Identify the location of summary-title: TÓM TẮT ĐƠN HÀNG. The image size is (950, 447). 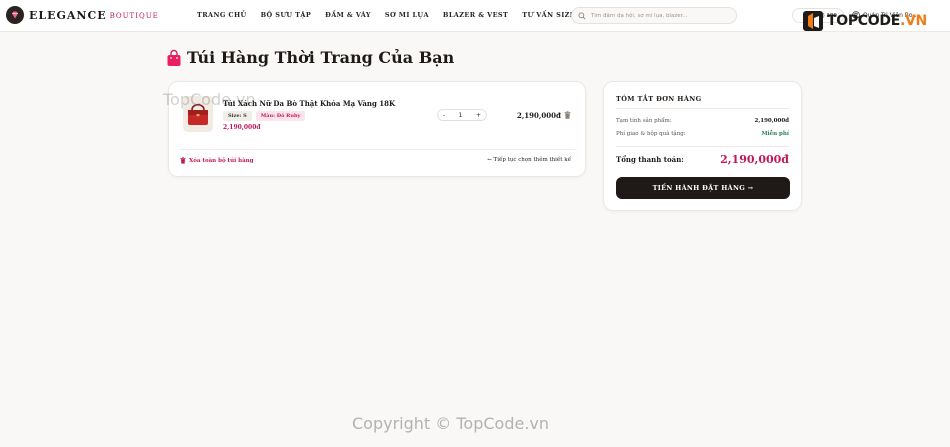
(659, 99).